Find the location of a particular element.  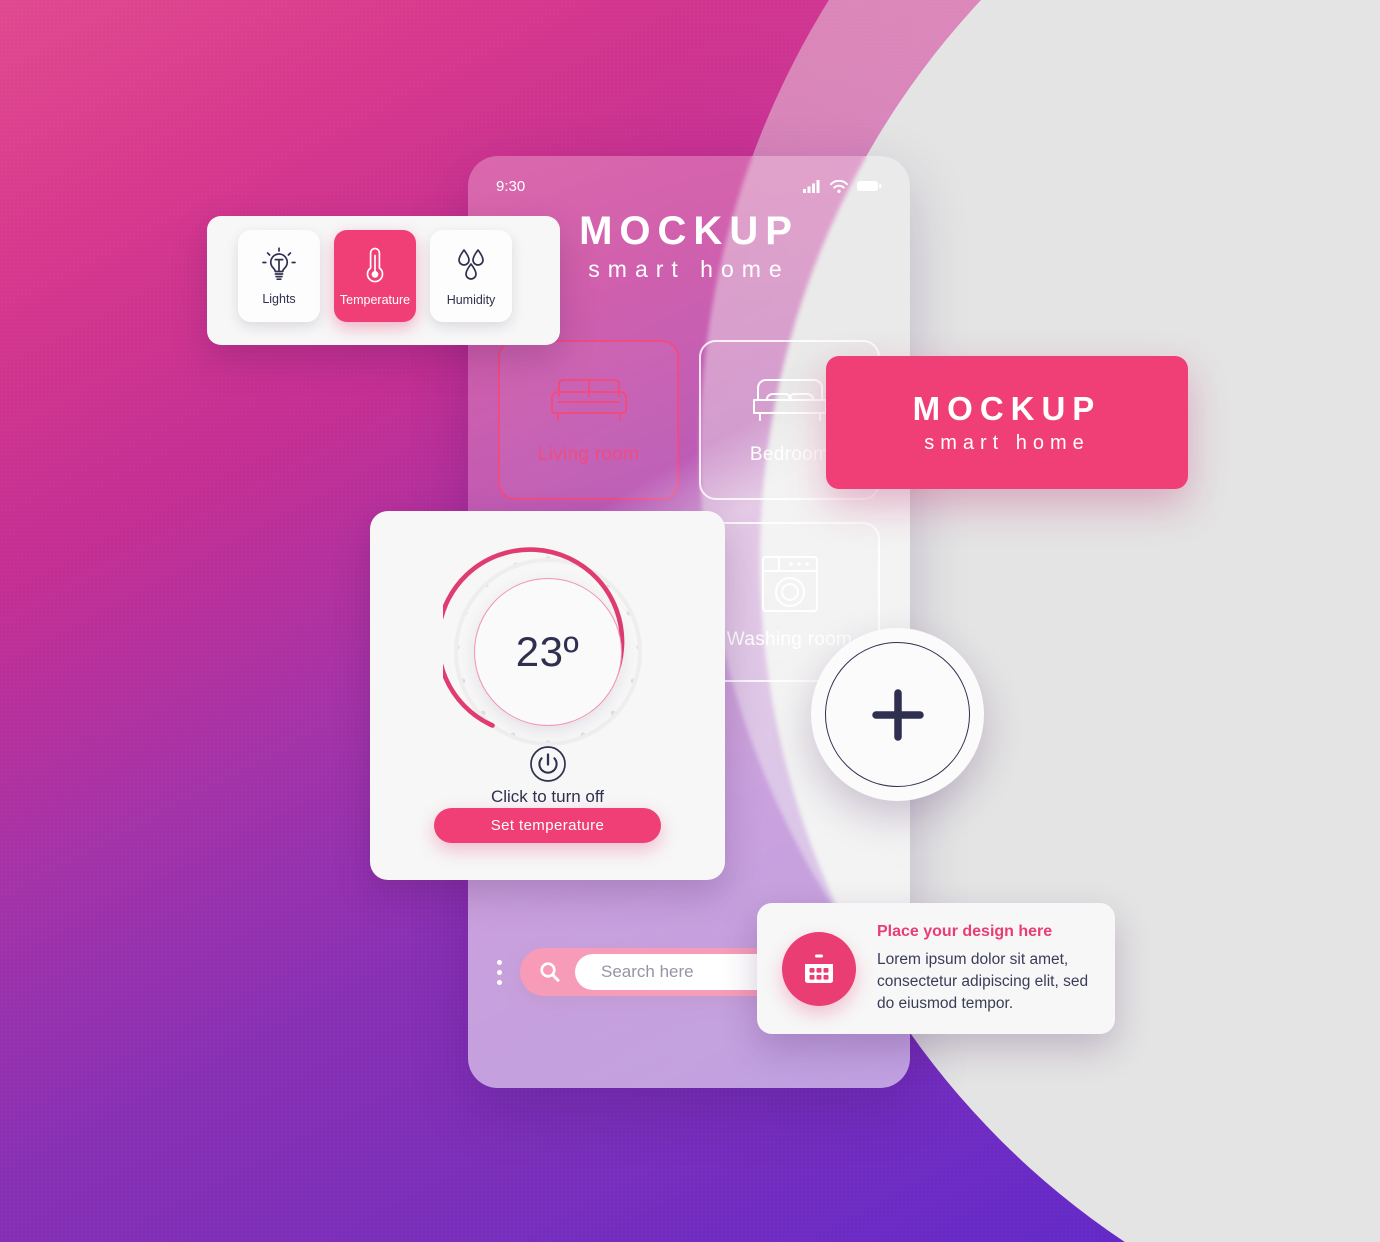

bed-icon is located at coordinates (789, 400).